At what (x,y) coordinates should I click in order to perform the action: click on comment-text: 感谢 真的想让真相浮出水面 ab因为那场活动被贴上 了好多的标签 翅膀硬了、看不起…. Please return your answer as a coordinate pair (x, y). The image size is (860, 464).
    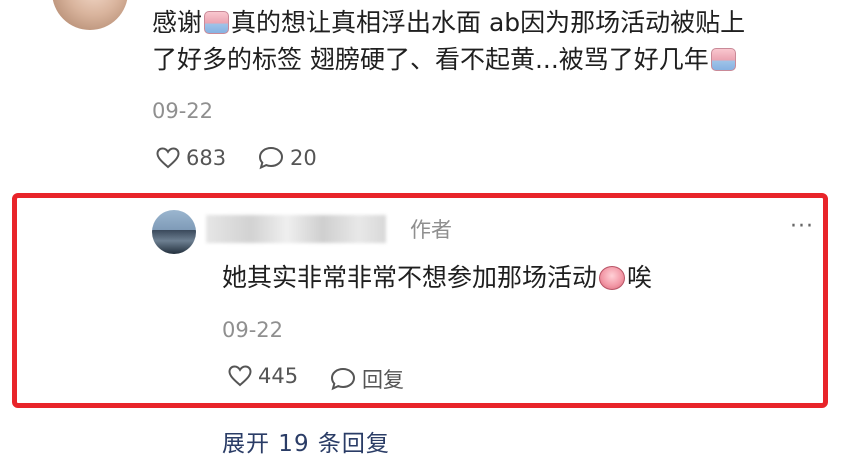
    Looking at the image, I should click on (492, 41).